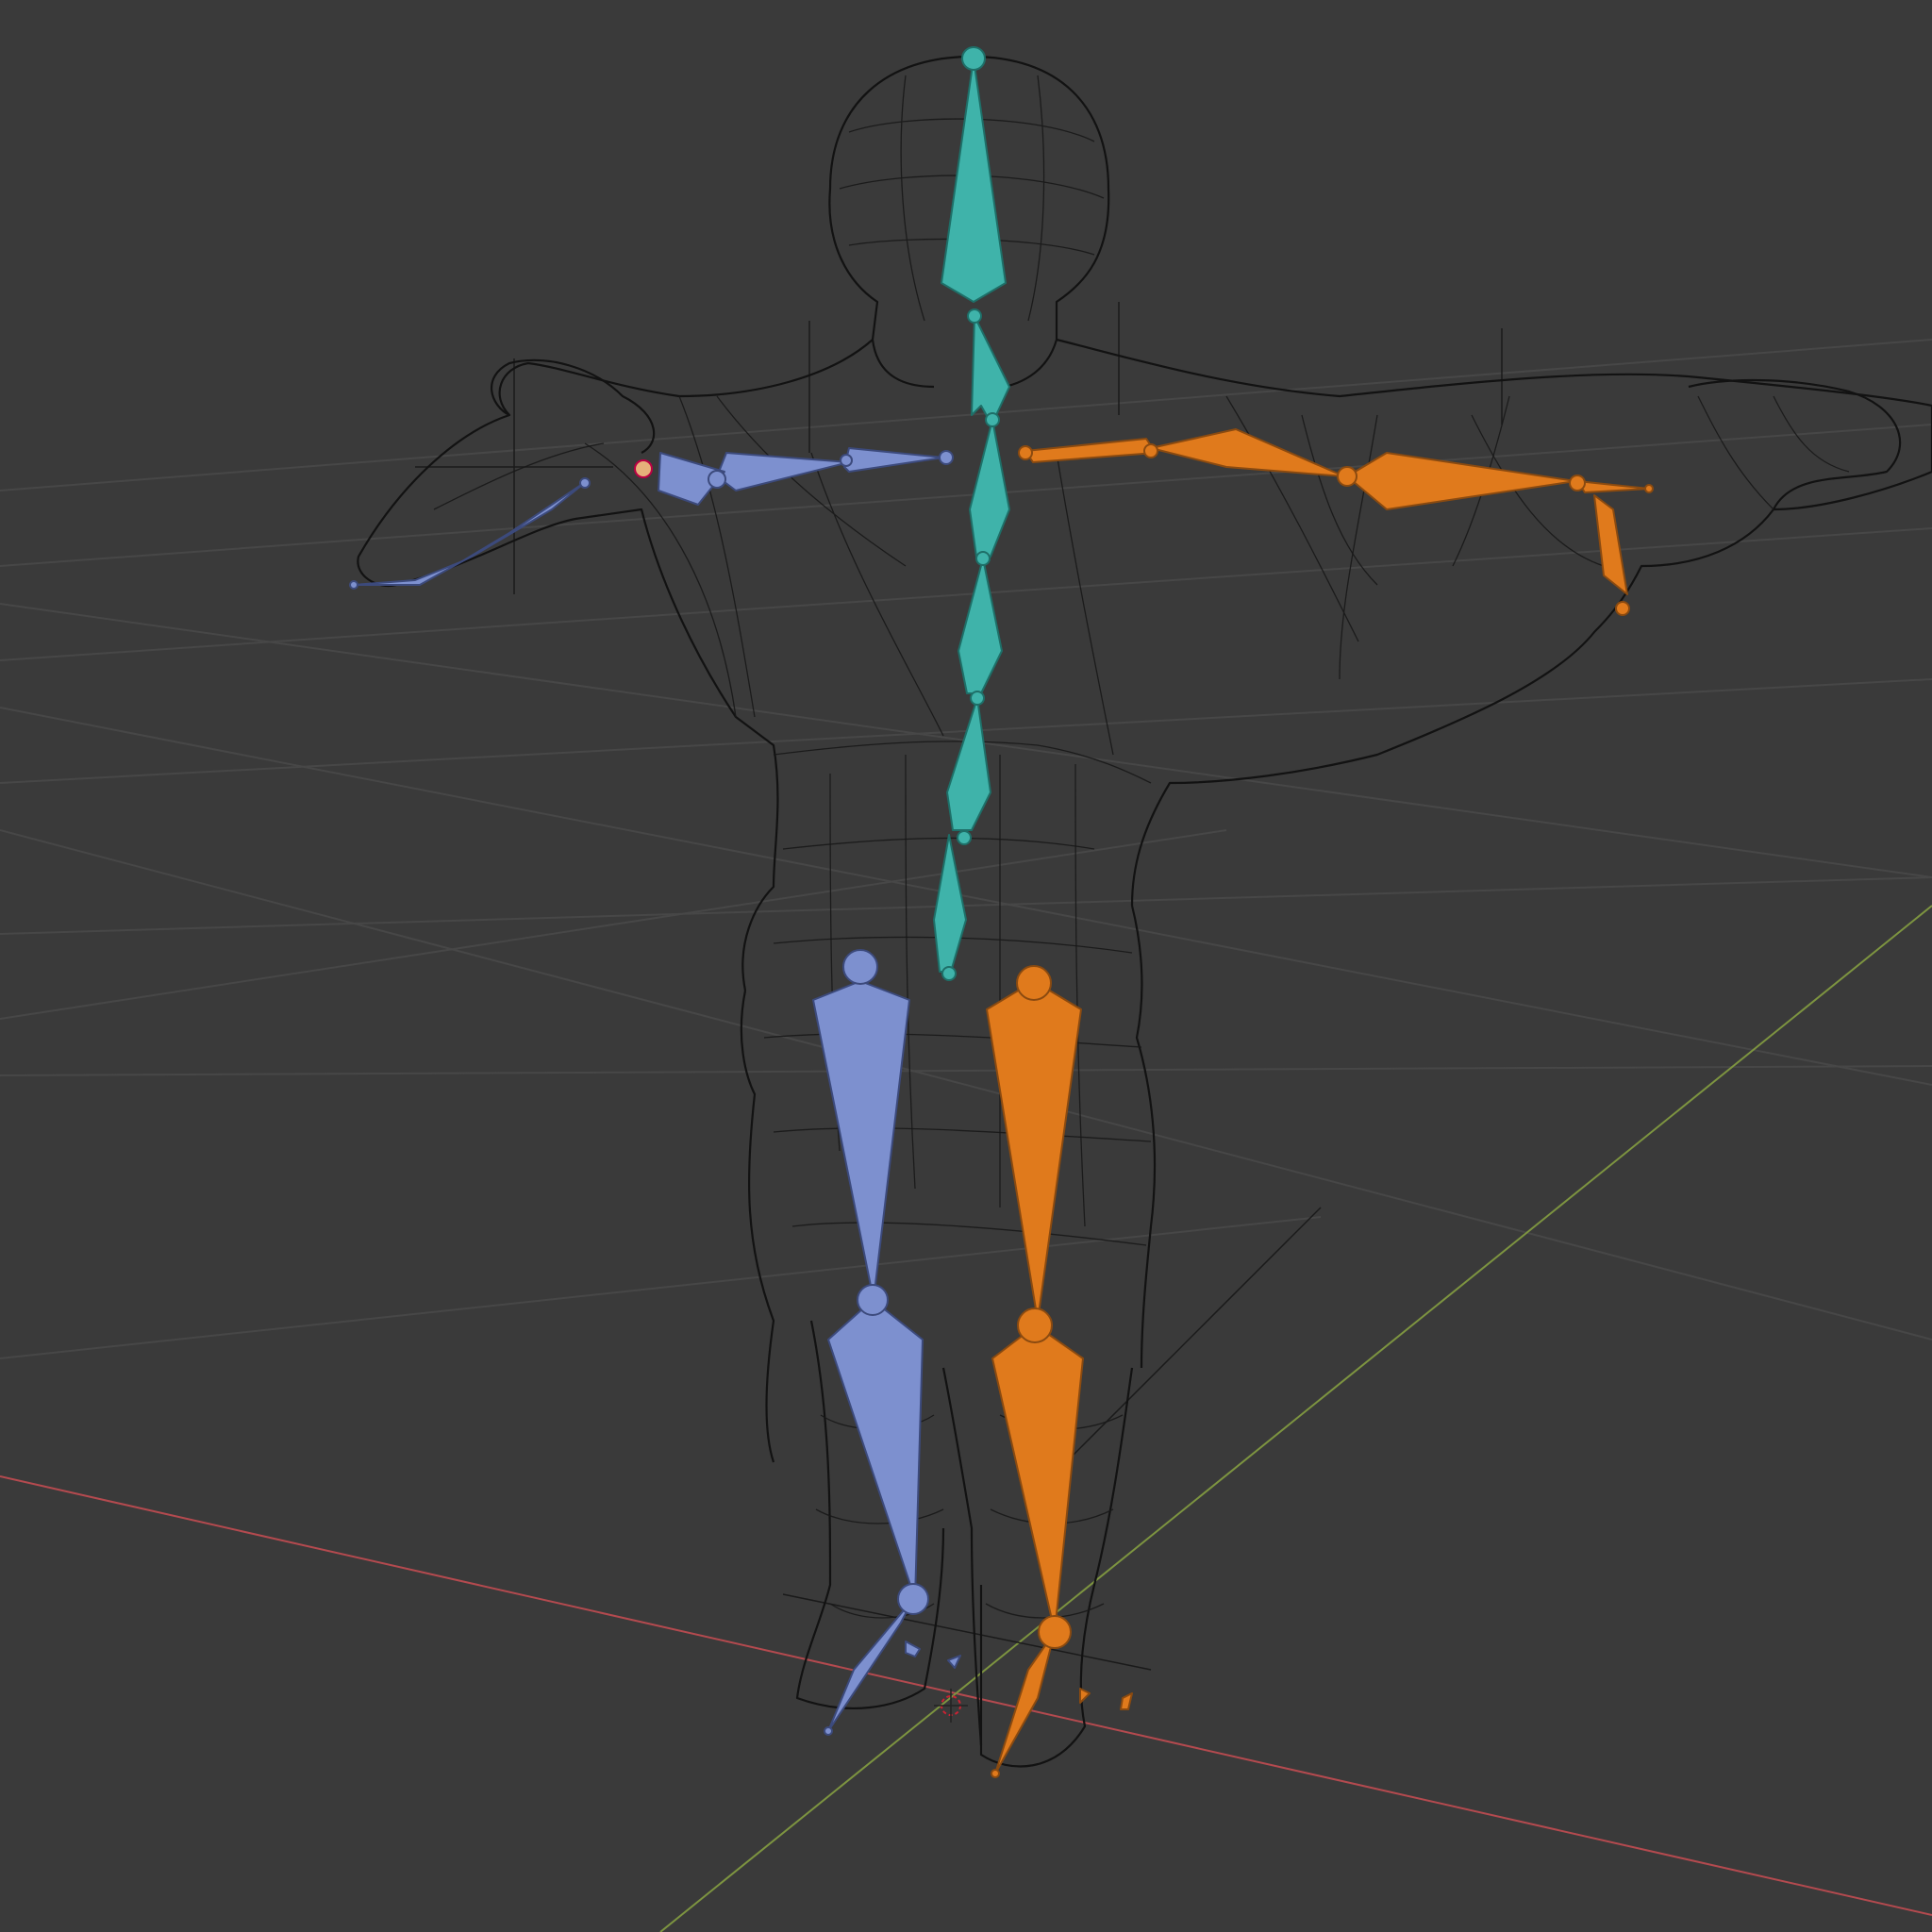 This screenshot has width=1932, height=1932. I want to click on joint-elbow-right, so click(1150, 451).